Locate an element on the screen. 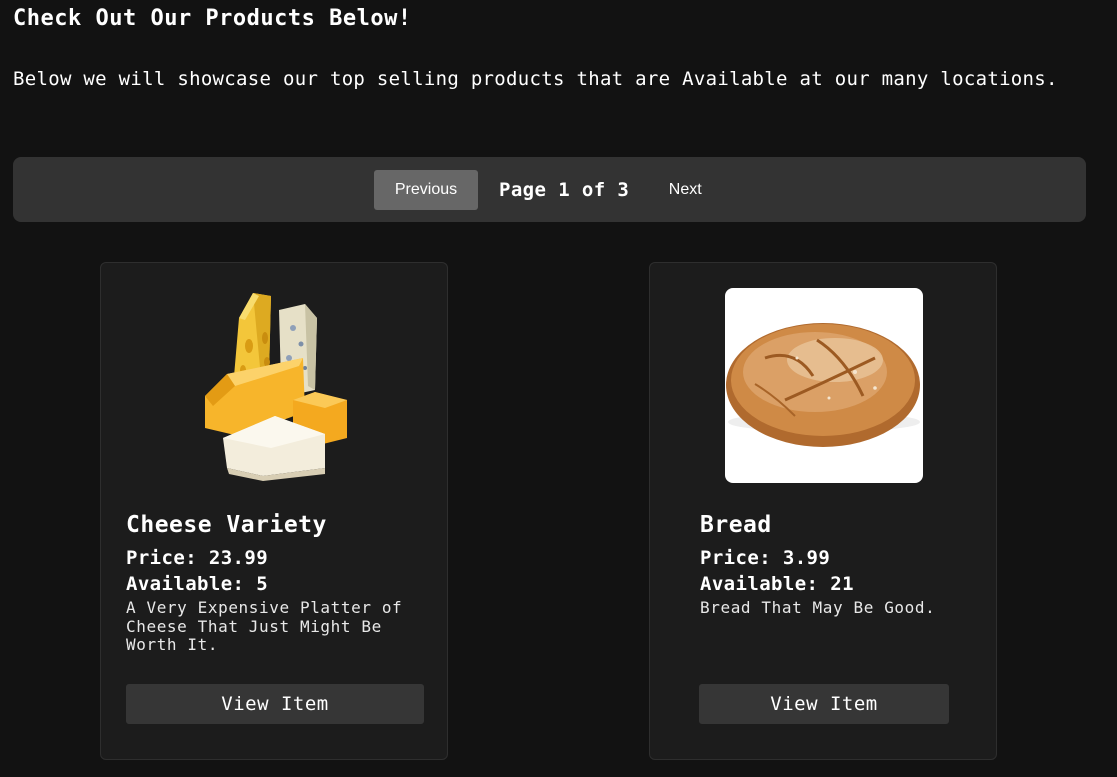 This screenshot has width=1117, height=777. previous-button: Previous is located at coordinates (426, 190).